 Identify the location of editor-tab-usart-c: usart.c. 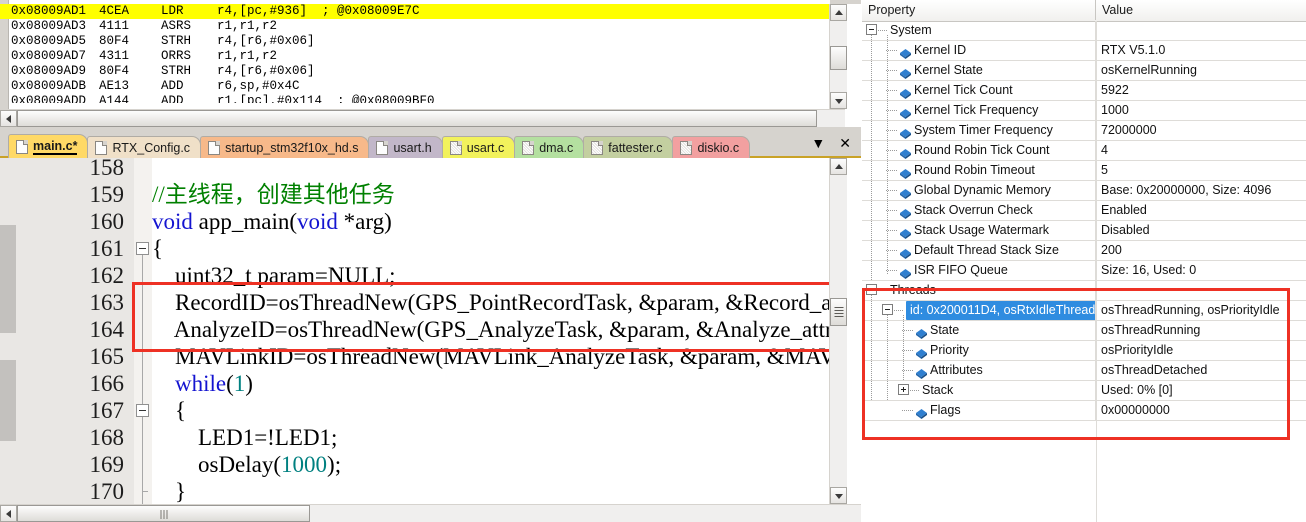
(478, 147).